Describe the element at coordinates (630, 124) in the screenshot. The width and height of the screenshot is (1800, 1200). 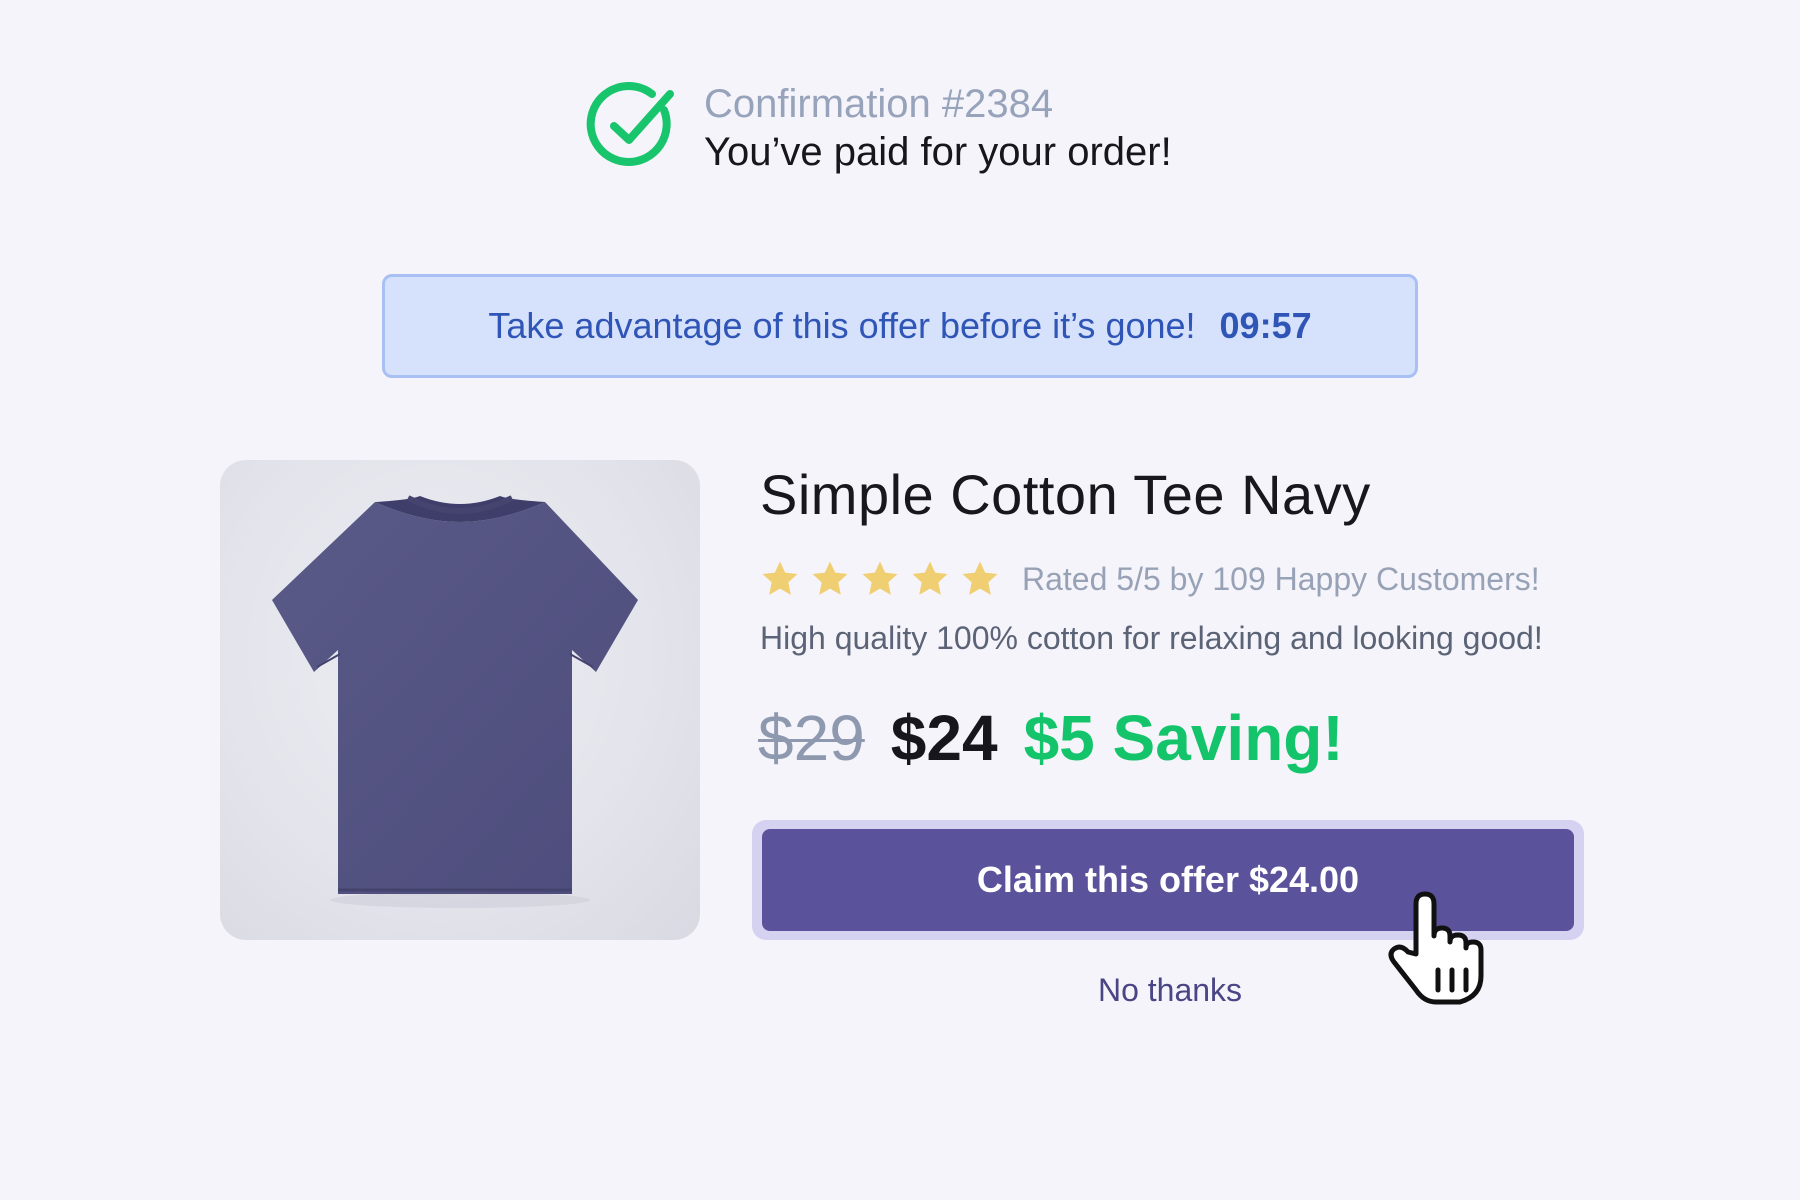
I see `check-circle-icon` at that location.